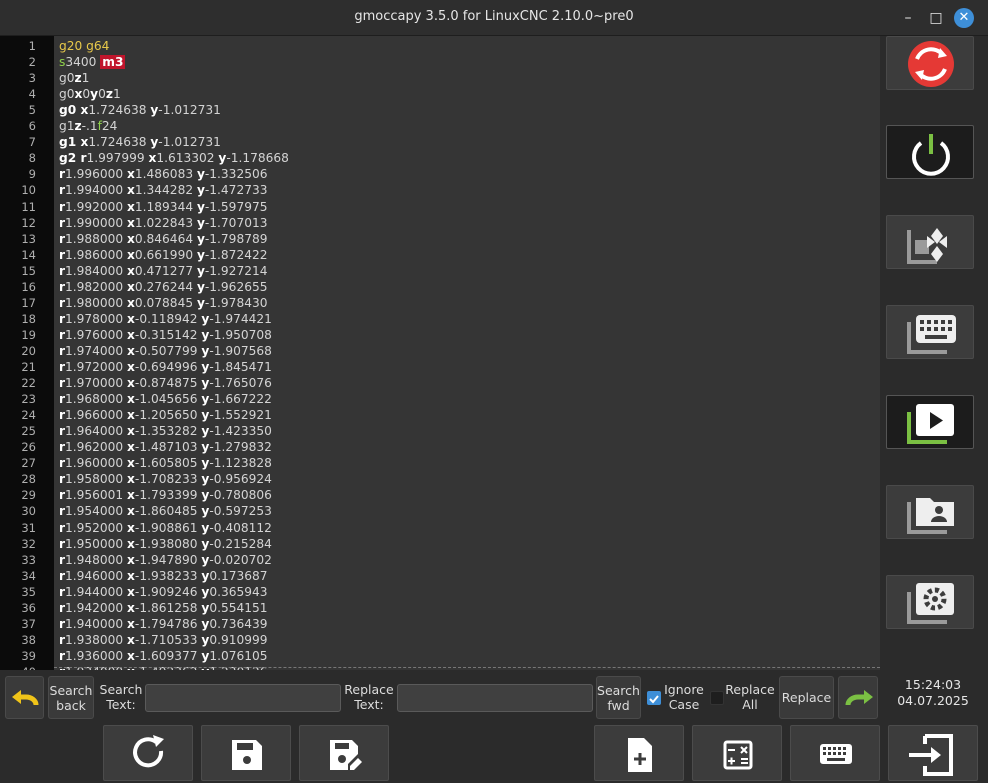  What do you see at coordinates (440, 142) in the screenshot?
I see `gcode-line: 7 g1 x1.724638 y-1.012731` at bounding box center [440, 142].